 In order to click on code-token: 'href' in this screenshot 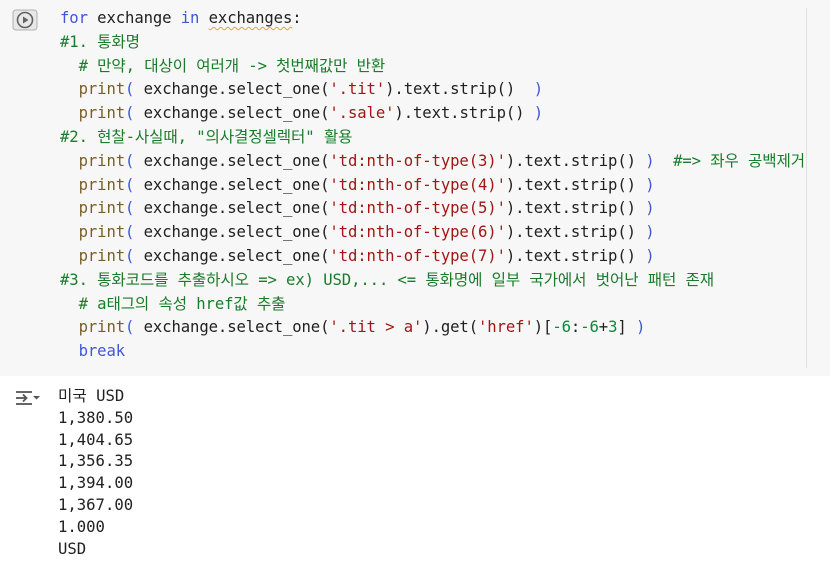, I will do `click(506, 327)`.